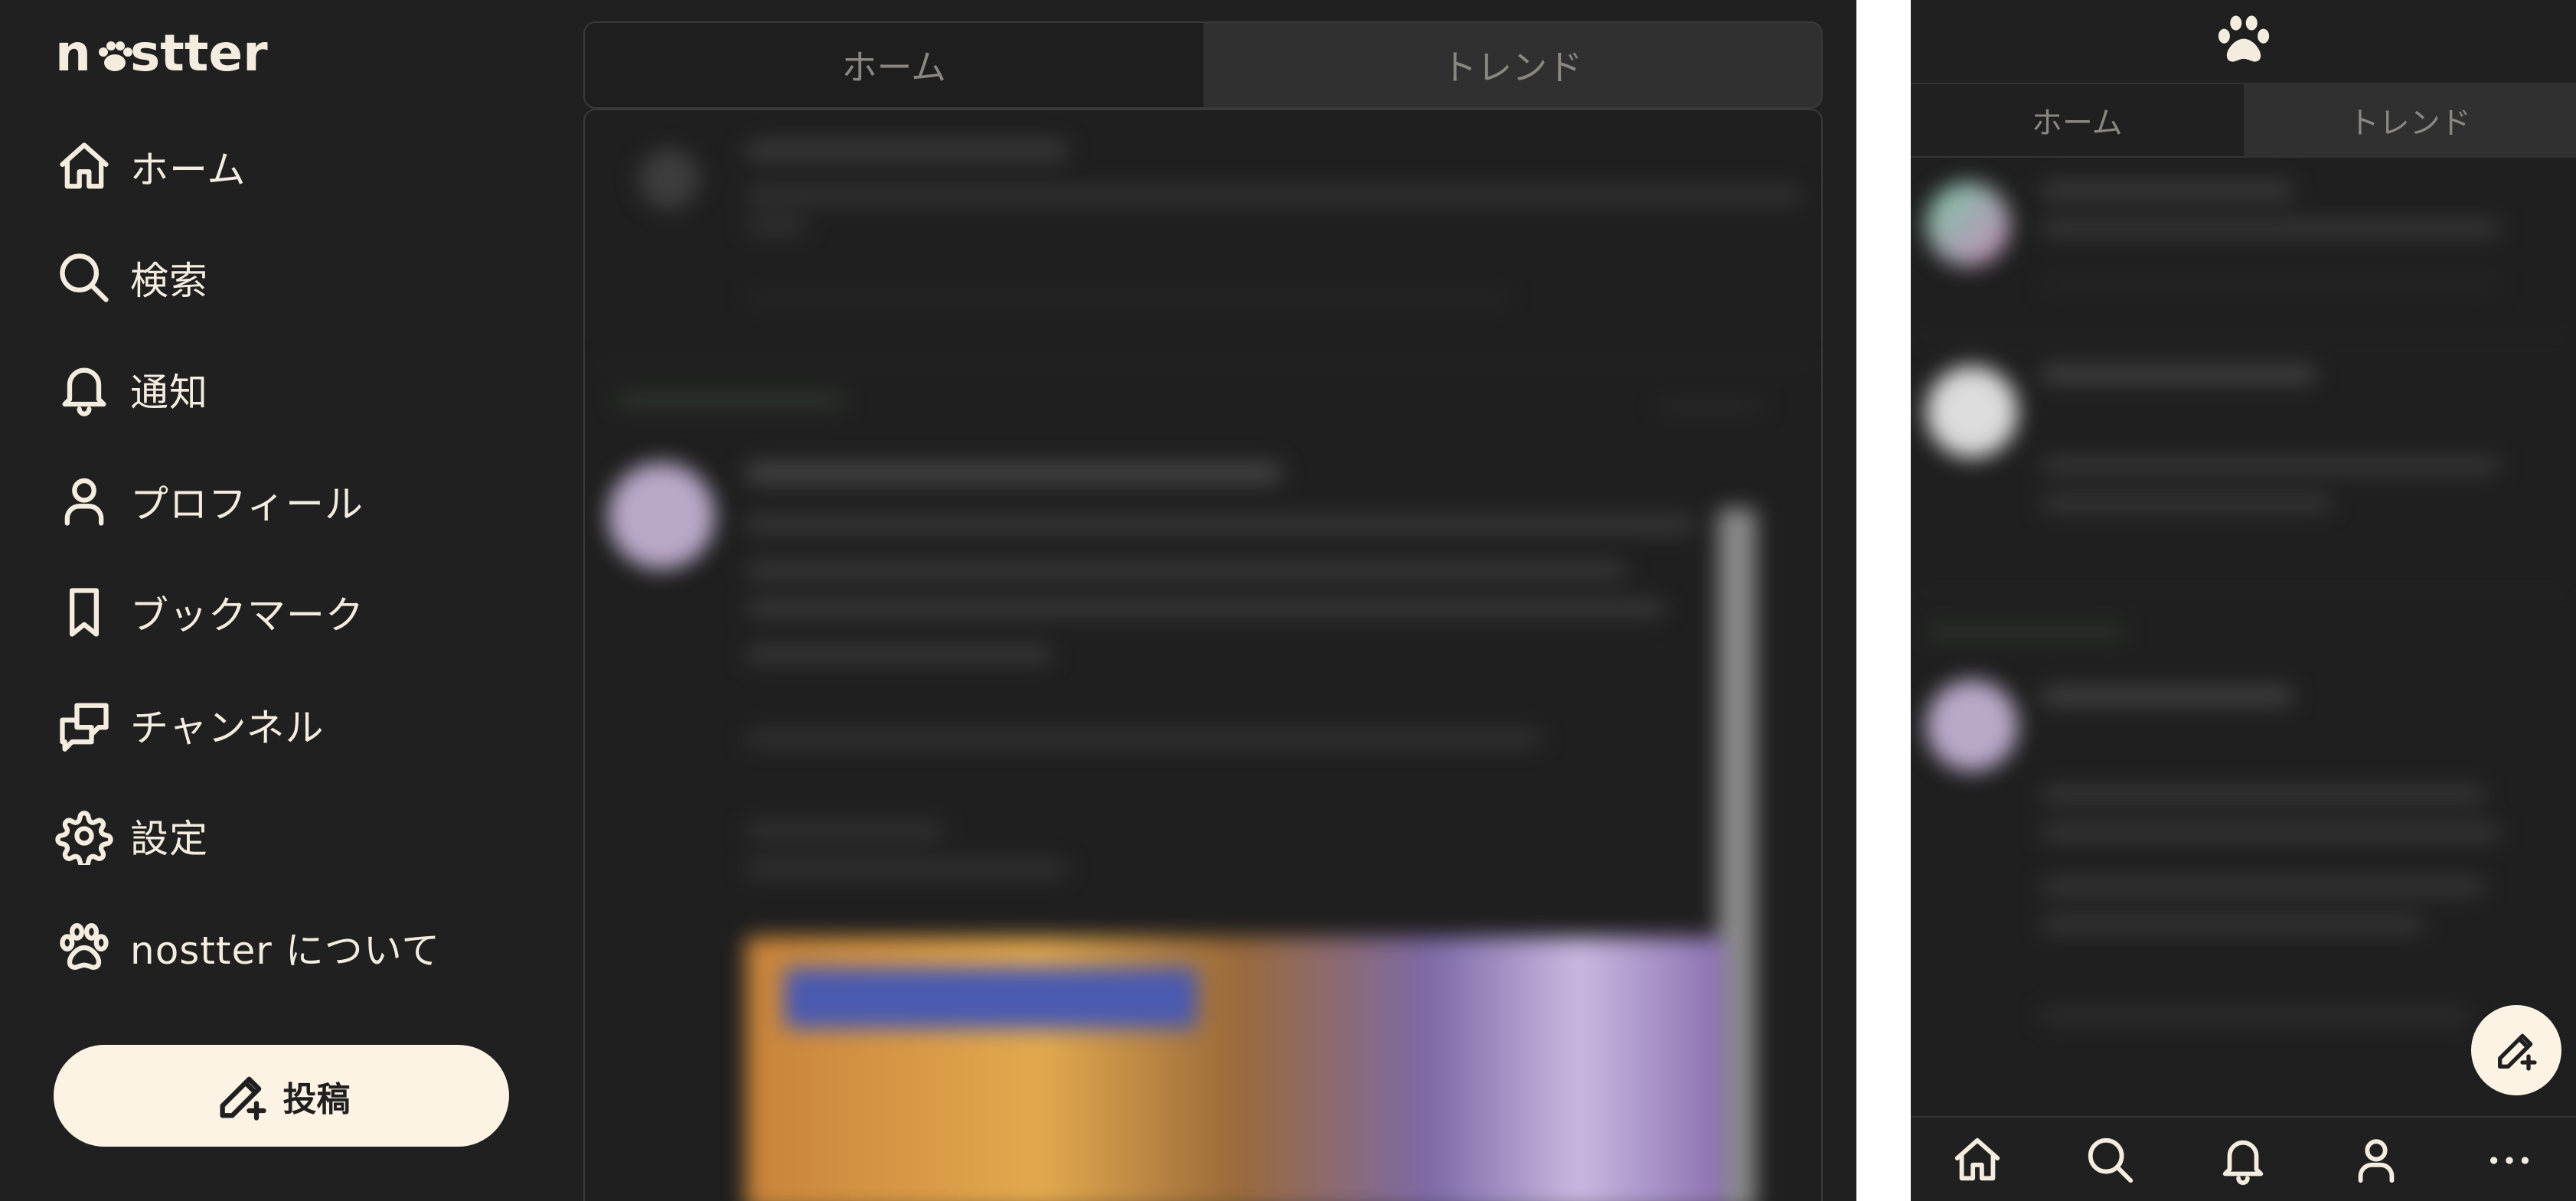  I want to click on paw-logo-icon, so click(2243, 41).